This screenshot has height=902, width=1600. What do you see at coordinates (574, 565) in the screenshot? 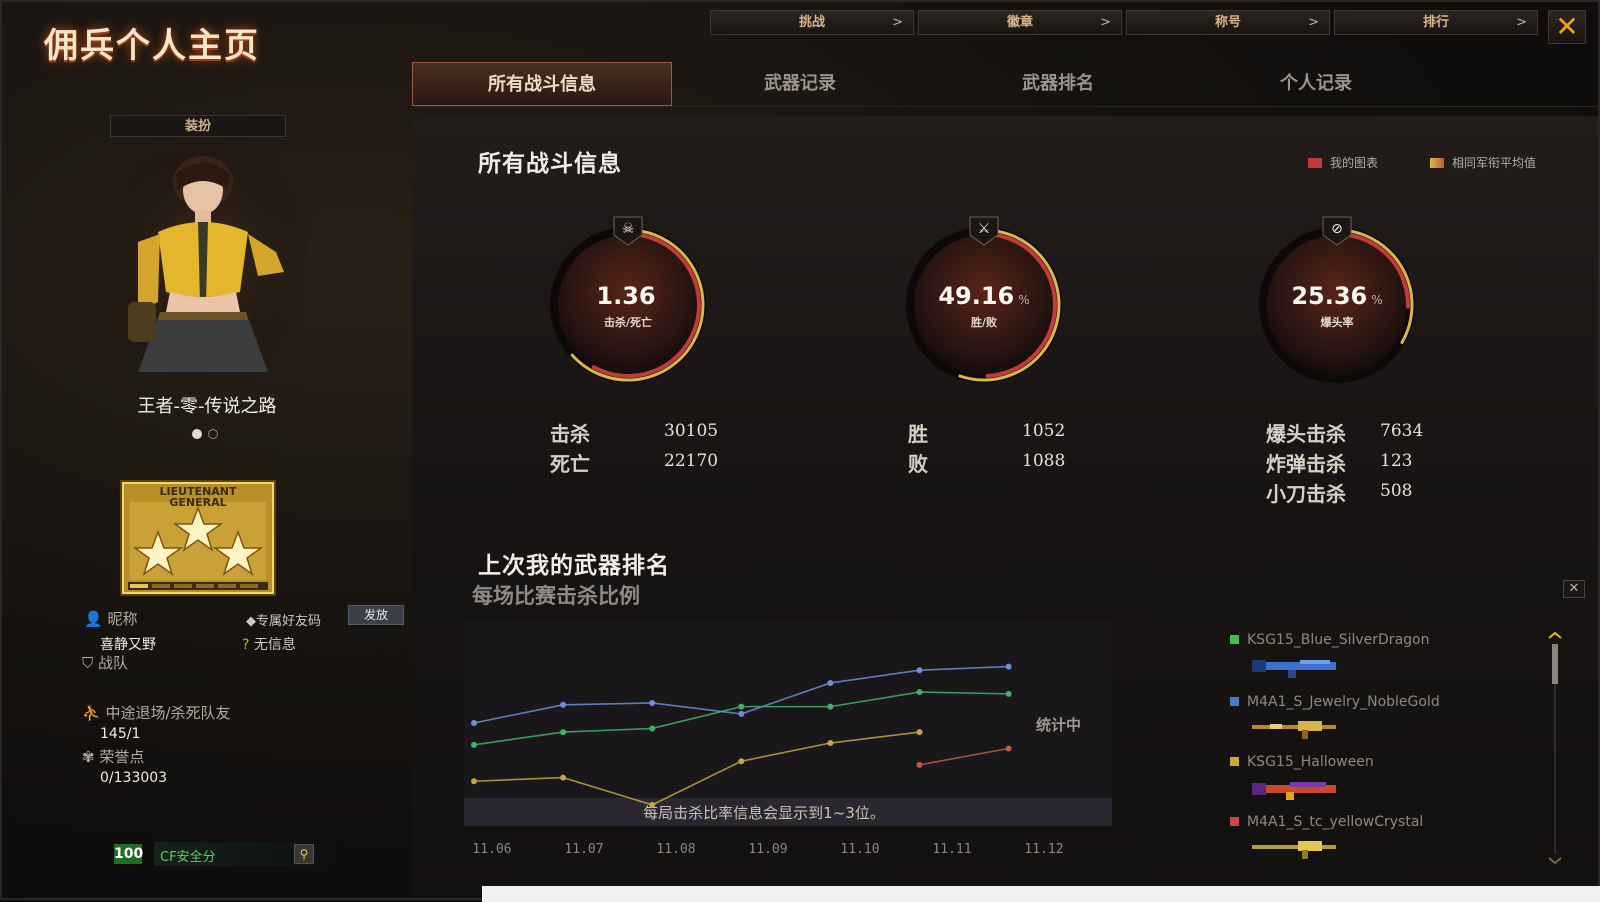
I see `ranking-section-title: 上次我的武器排名` at bounding box center [574, 565].